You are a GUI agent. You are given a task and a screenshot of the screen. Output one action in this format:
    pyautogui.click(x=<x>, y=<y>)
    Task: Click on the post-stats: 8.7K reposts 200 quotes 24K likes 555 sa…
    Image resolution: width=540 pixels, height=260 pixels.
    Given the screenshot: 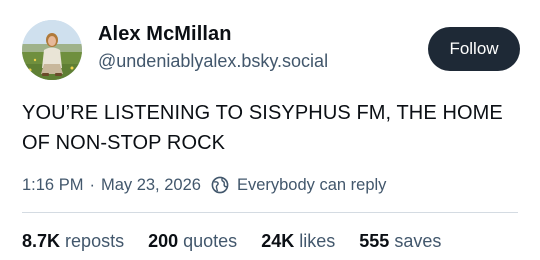 What is the action you would take?
    pyautogui.click(x=231, y=241)
    